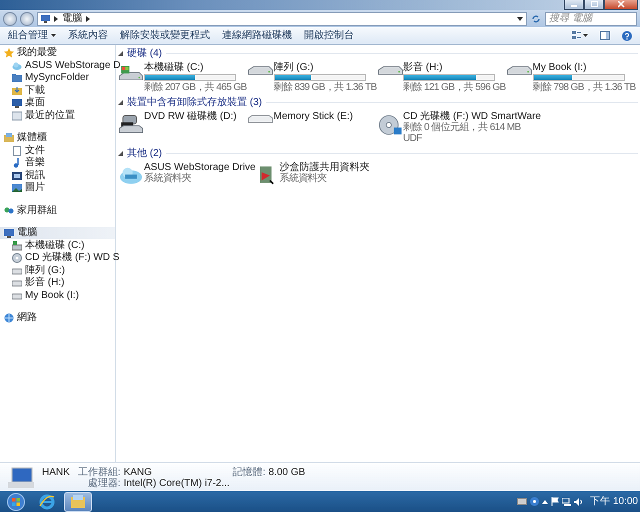 The height and width of the screenshot is (512, 640). I want to click on drive-details: 剩餘 839 GB，共 1.36 TB, so click(325, 87).